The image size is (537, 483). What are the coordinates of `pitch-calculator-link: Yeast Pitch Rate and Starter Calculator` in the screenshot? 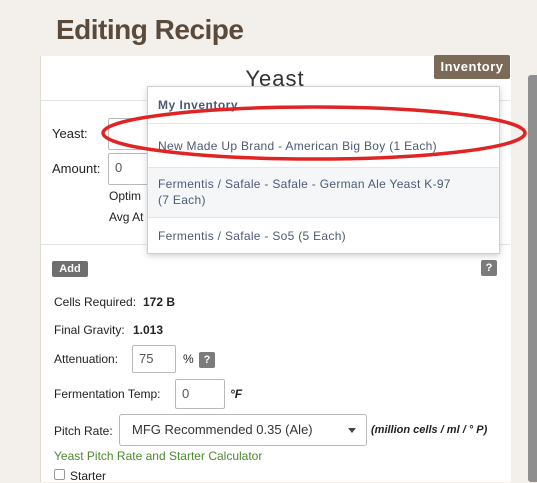 It's located at (158, 456).